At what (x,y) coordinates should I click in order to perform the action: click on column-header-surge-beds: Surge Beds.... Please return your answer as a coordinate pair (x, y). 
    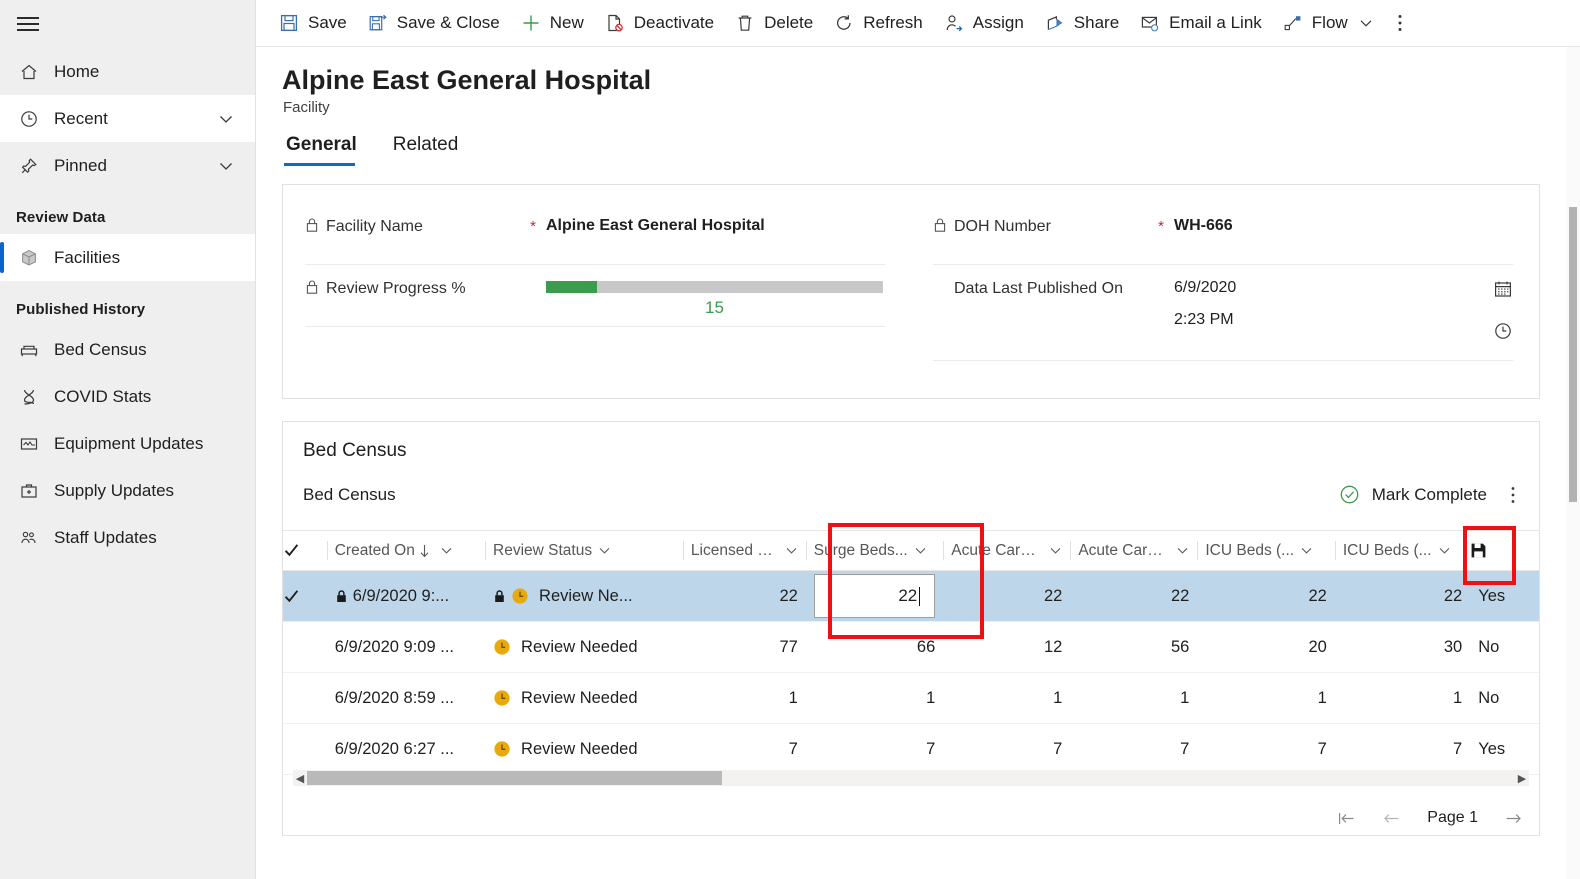
    Looking at the image, I should click on (874, 551).